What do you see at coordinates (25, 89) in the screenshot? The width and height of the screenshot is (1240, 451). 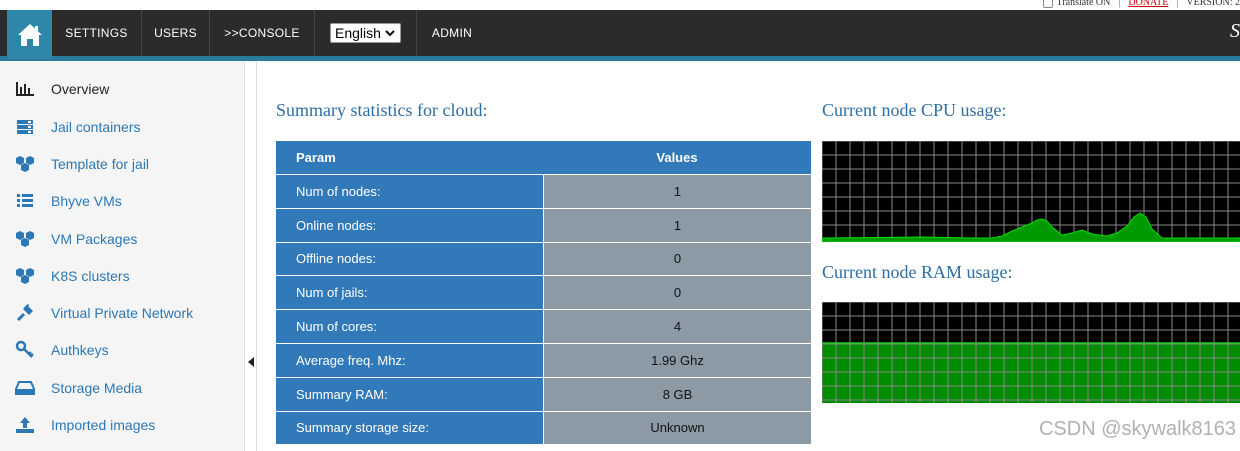 I see `bar-chart-icon` at bounding box center [25, 89].